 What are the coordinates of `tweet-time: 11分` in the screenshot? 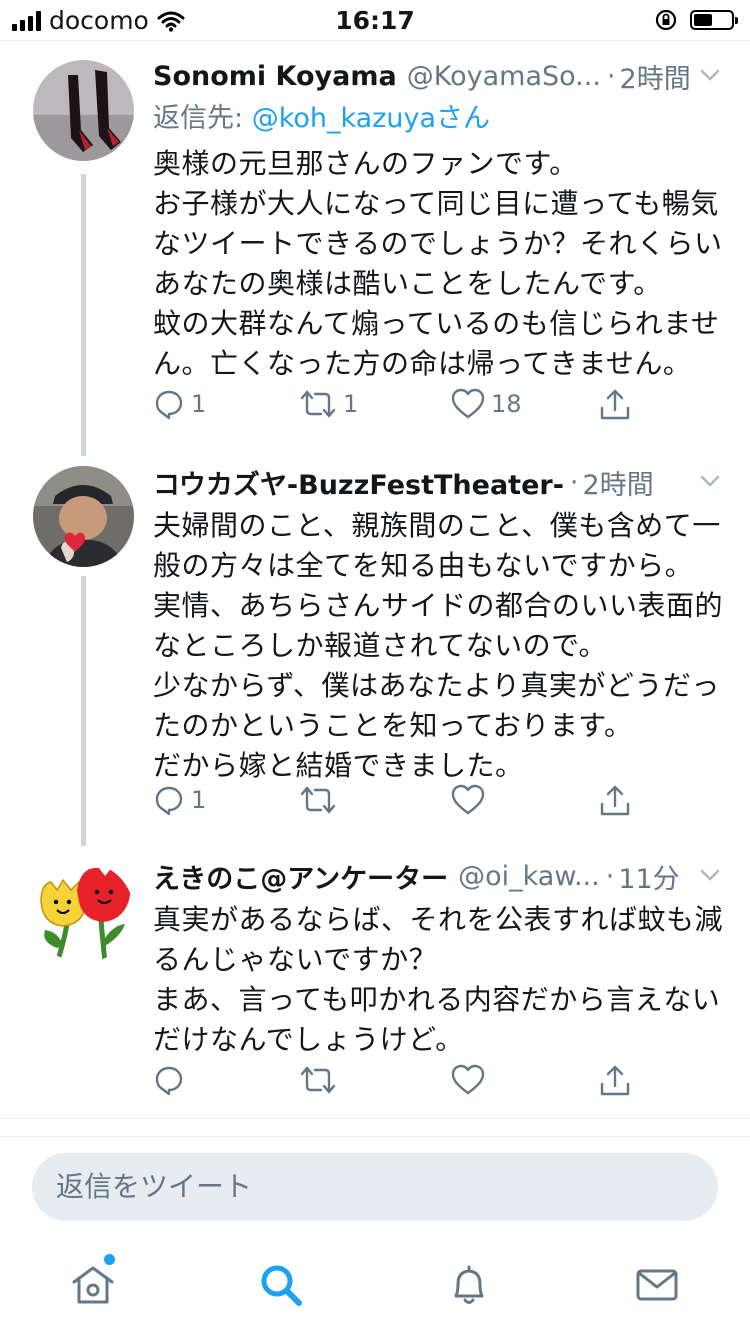 It's located at (649, 879).